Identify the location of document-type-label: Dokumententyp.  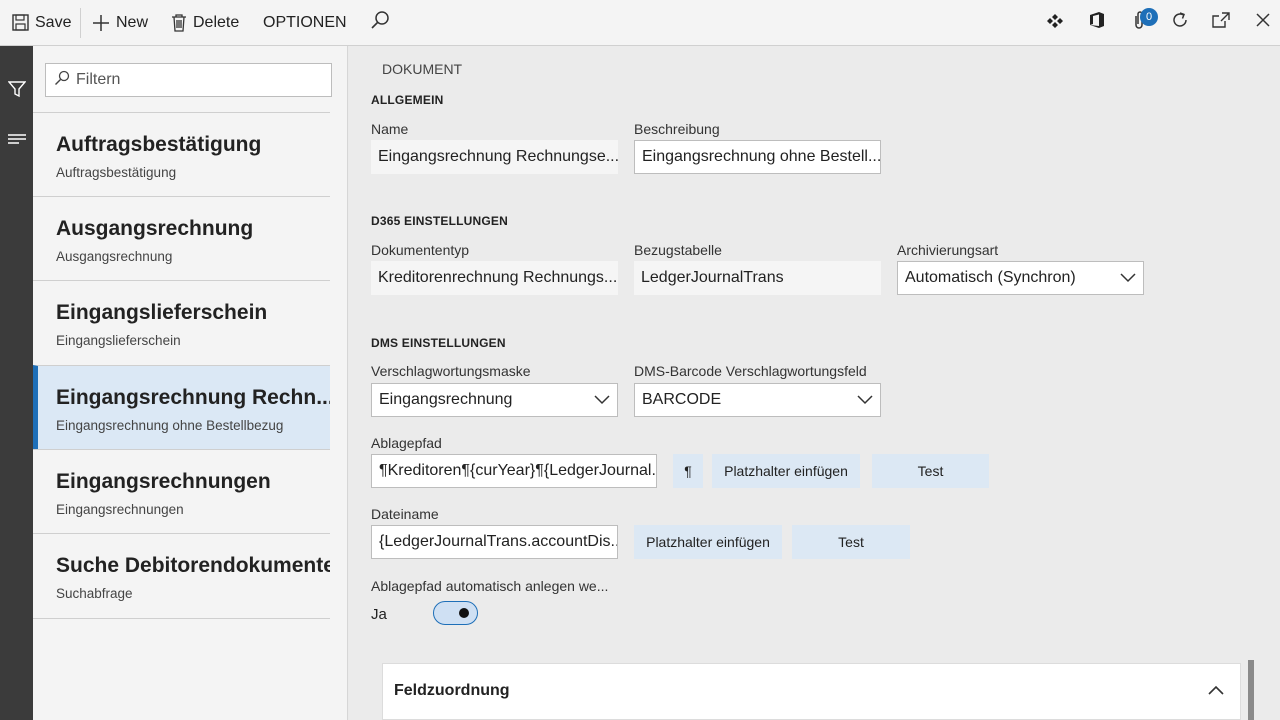
(420, 250).